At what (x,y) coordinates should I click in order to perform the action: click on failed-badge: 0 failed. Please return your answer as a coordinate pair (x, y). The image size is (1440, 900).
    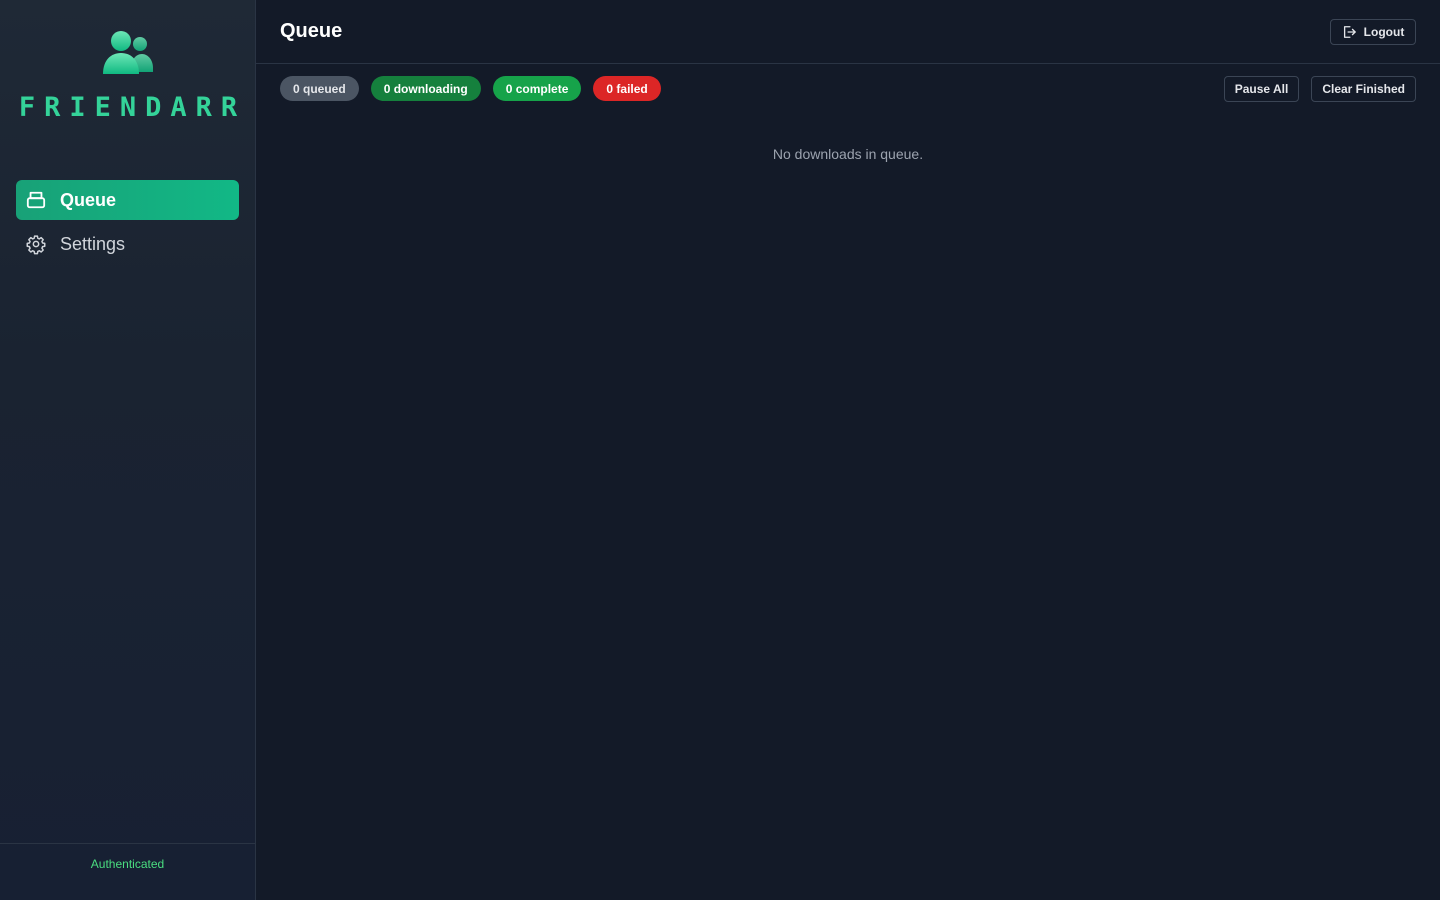
    Looking at the image, I should click on (627, 88).